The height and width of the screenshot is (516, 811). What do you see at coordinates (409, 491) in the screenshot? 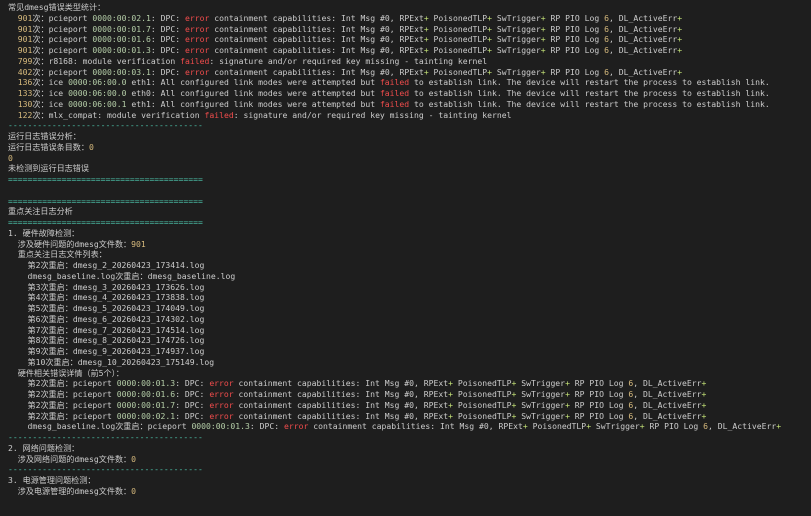
I see `terminal-line: 涉及电源管理的dmesg文件数：0` at bounding box center [409, 491].